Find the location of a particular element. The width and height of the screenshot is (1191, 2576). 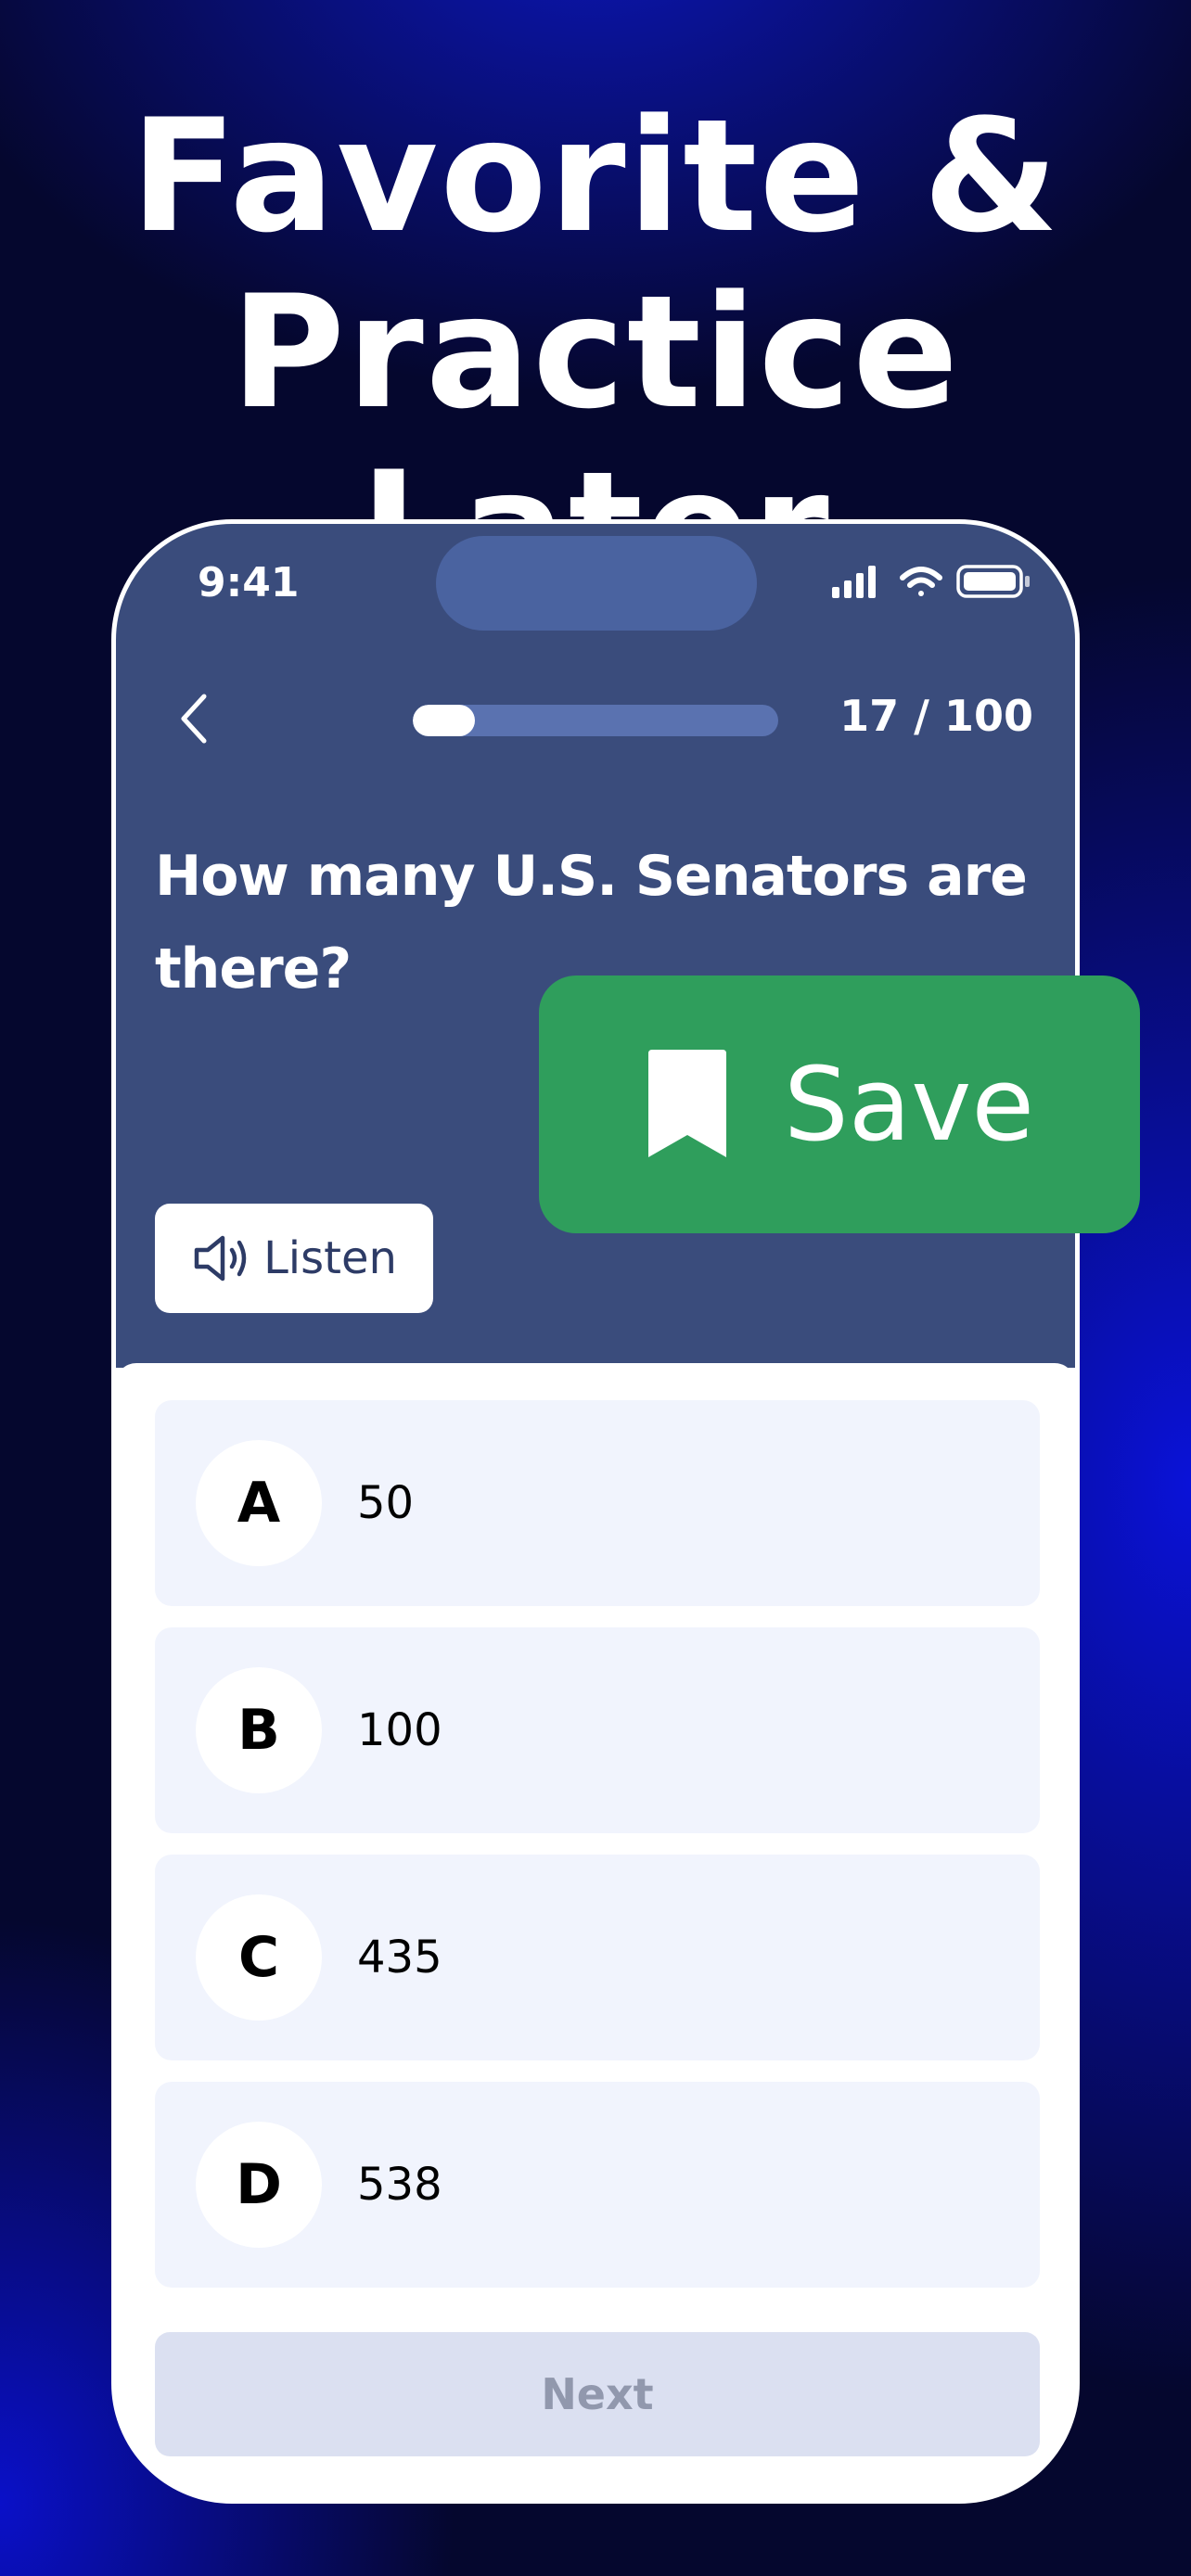

headline-line-1: Favorite & is located at coordinates (595, 176).